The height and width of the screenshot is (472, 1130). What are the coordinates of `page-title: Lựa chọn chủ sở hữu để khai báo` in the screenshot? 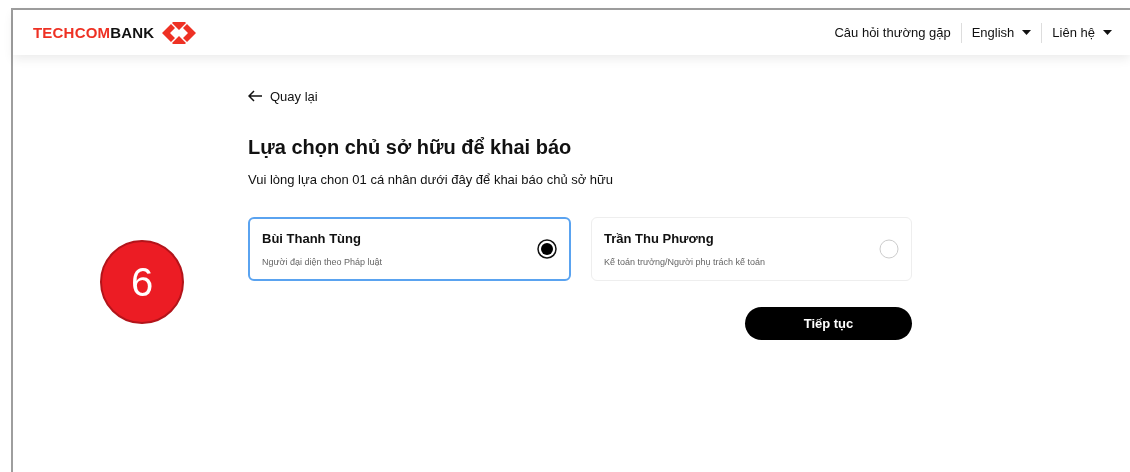 It's located at (410, 147).